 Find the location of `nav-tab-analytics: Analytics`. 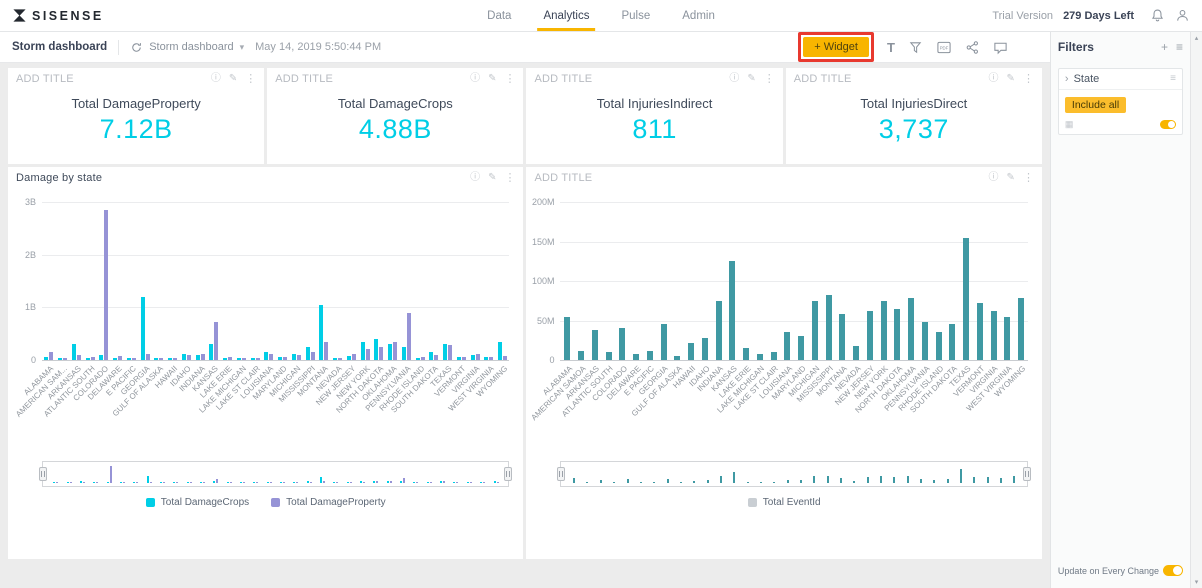

nav-tab-analytics: Analytics is located at coordinates (566, 15).